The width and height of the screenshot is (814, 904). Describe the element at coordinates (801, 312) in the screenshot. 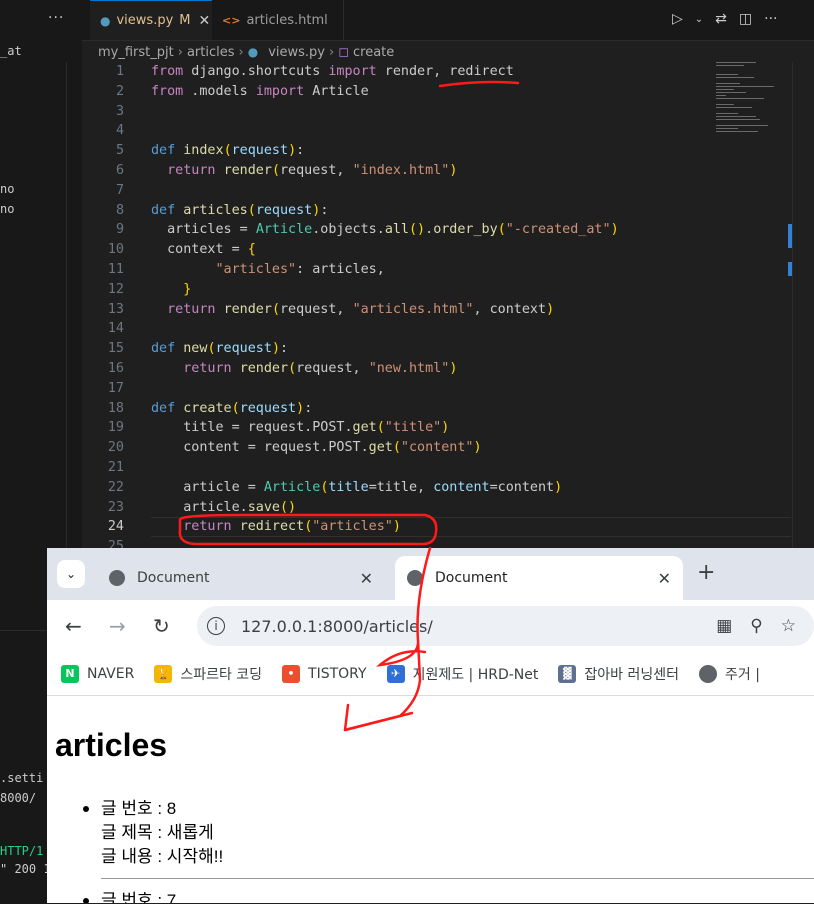

I see `editor-scrollbar` at that location.